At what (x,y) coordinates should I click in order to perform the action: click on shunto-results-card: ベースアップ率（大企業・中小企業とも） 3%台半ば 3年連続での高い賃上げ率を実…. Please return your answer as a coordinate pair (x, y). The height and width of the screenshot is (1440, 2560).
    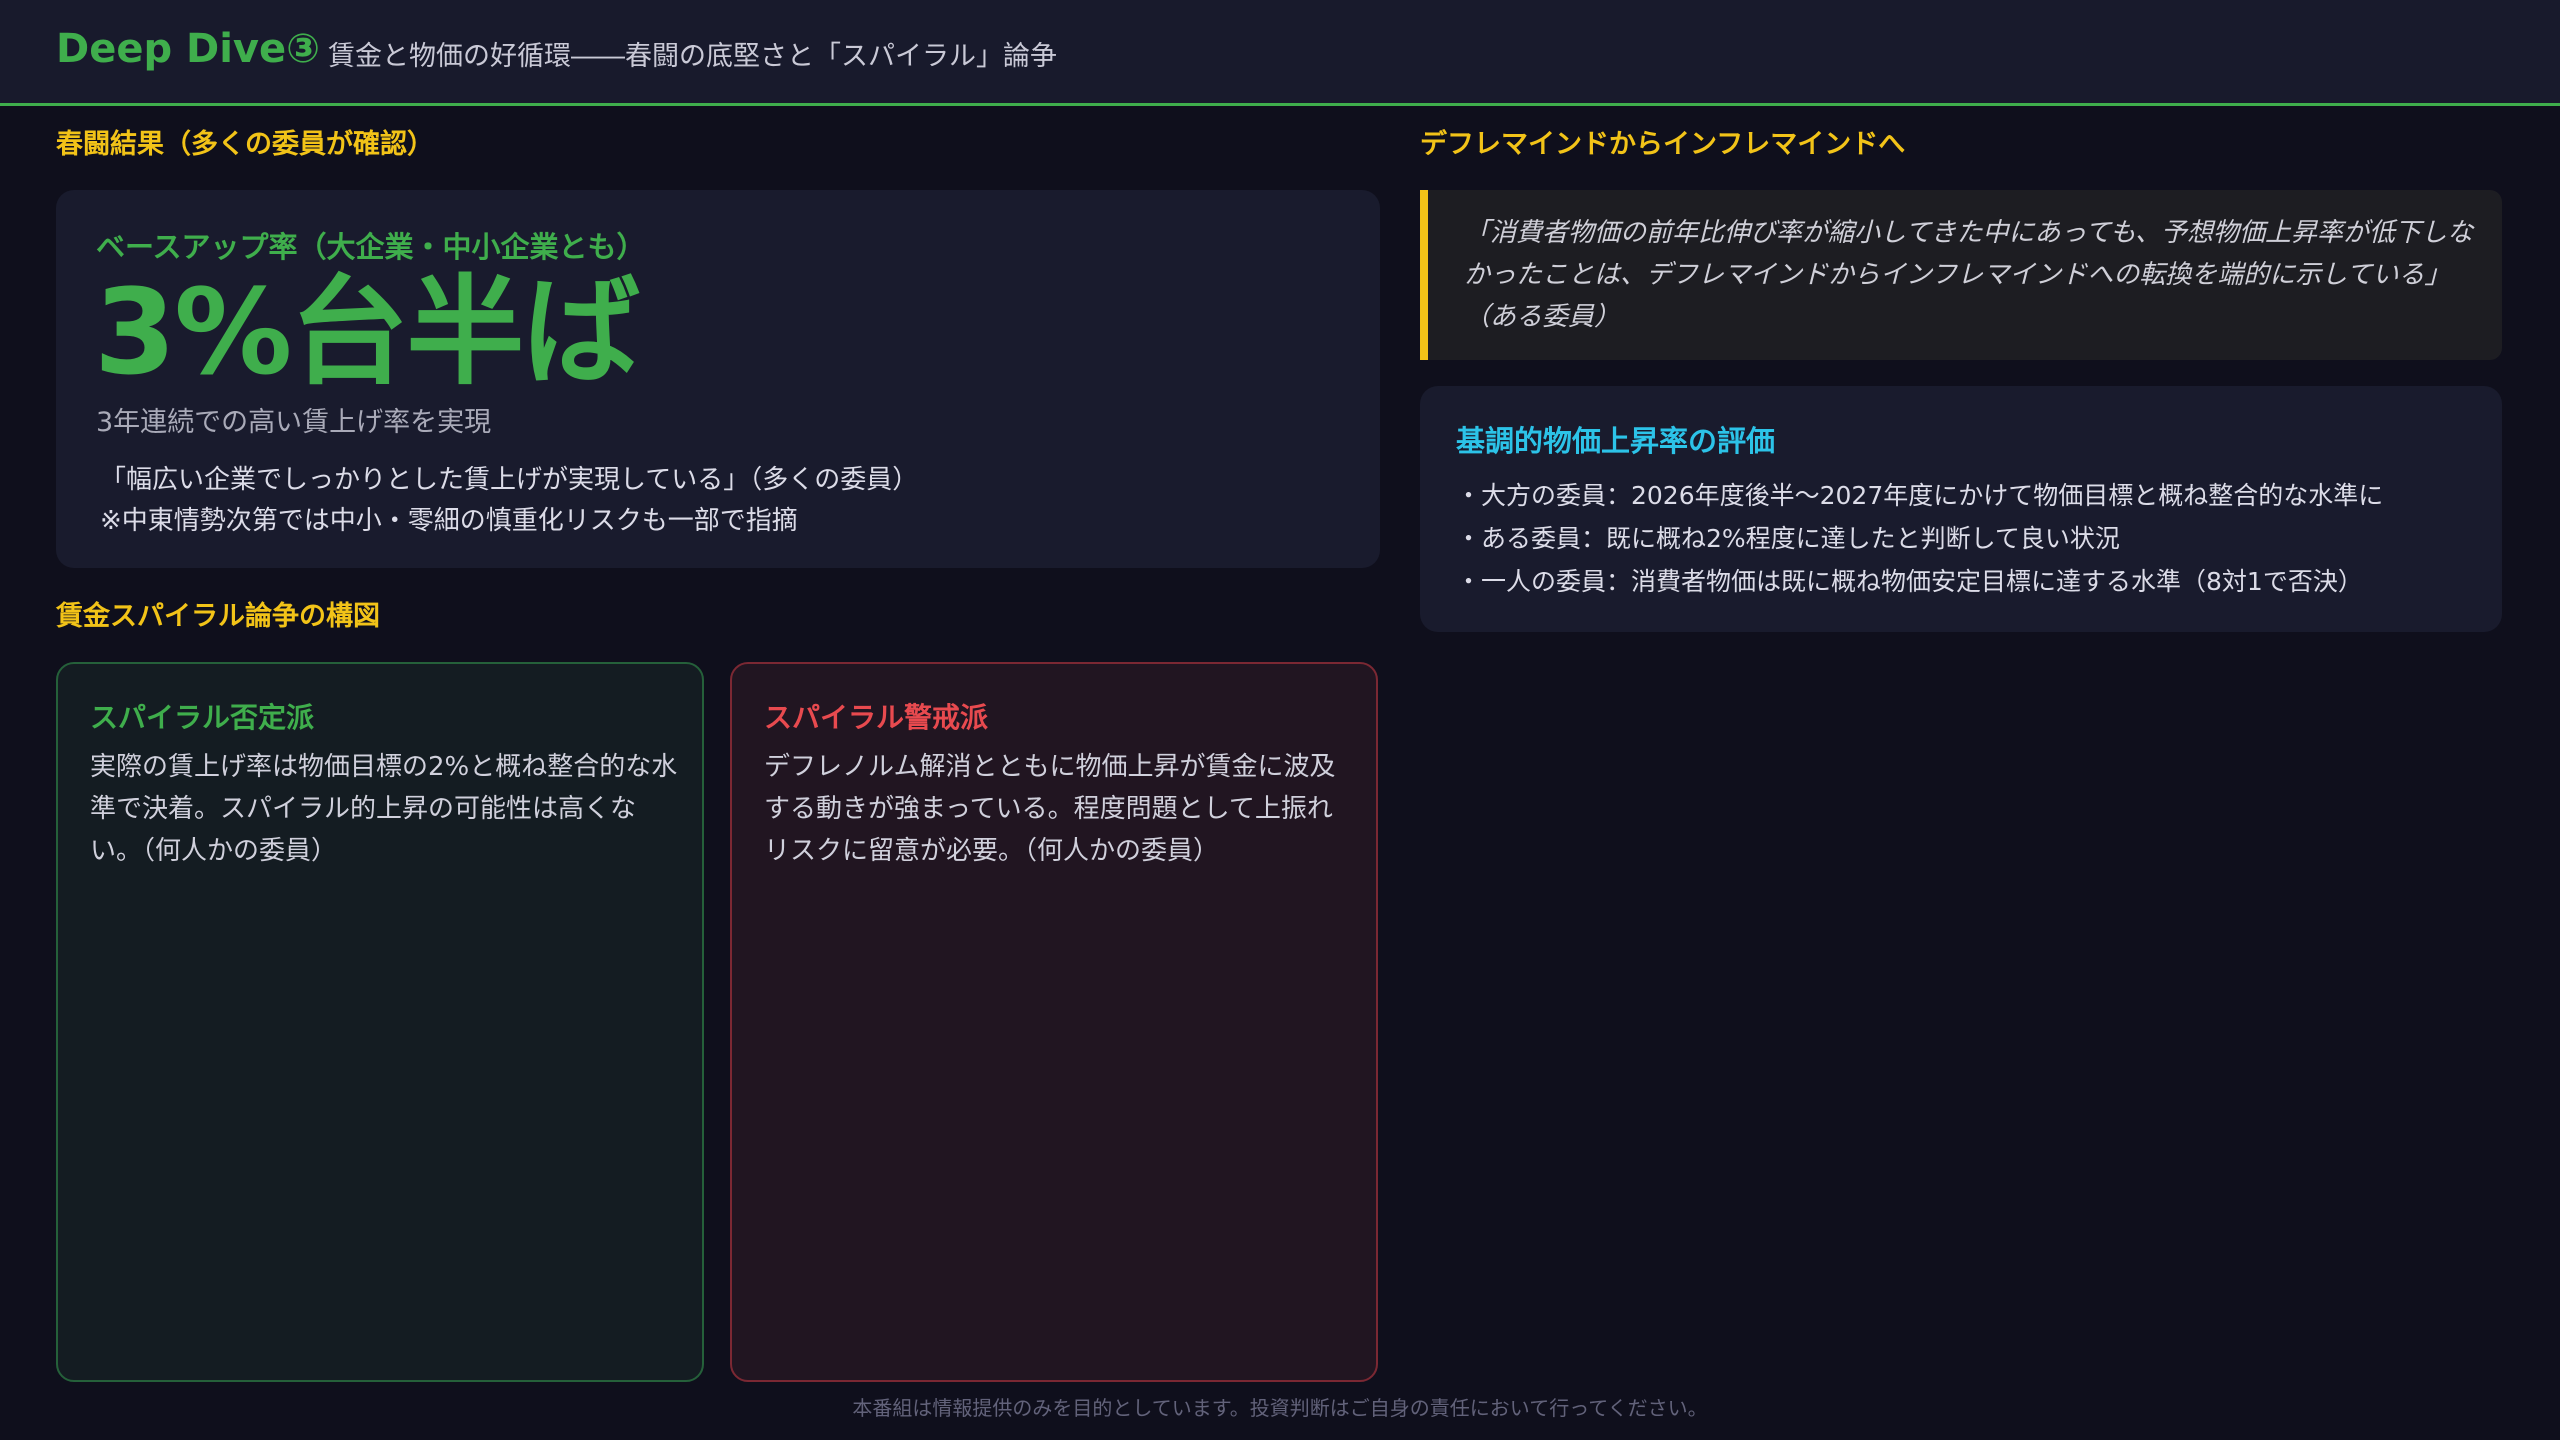
    Looking at the image, I should click on (718, 379).